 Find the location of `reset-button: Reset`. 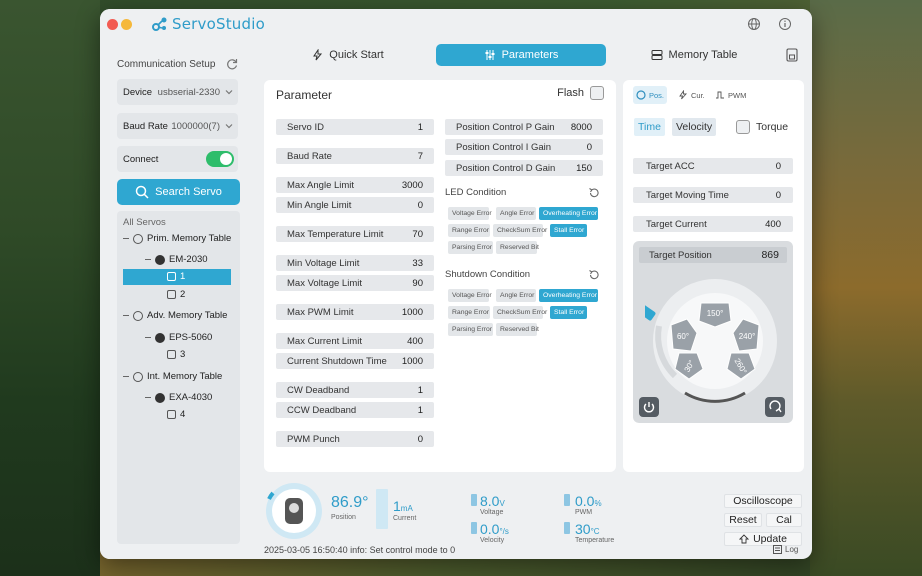

reset-button: Reset is located at coordinates (743, 520).